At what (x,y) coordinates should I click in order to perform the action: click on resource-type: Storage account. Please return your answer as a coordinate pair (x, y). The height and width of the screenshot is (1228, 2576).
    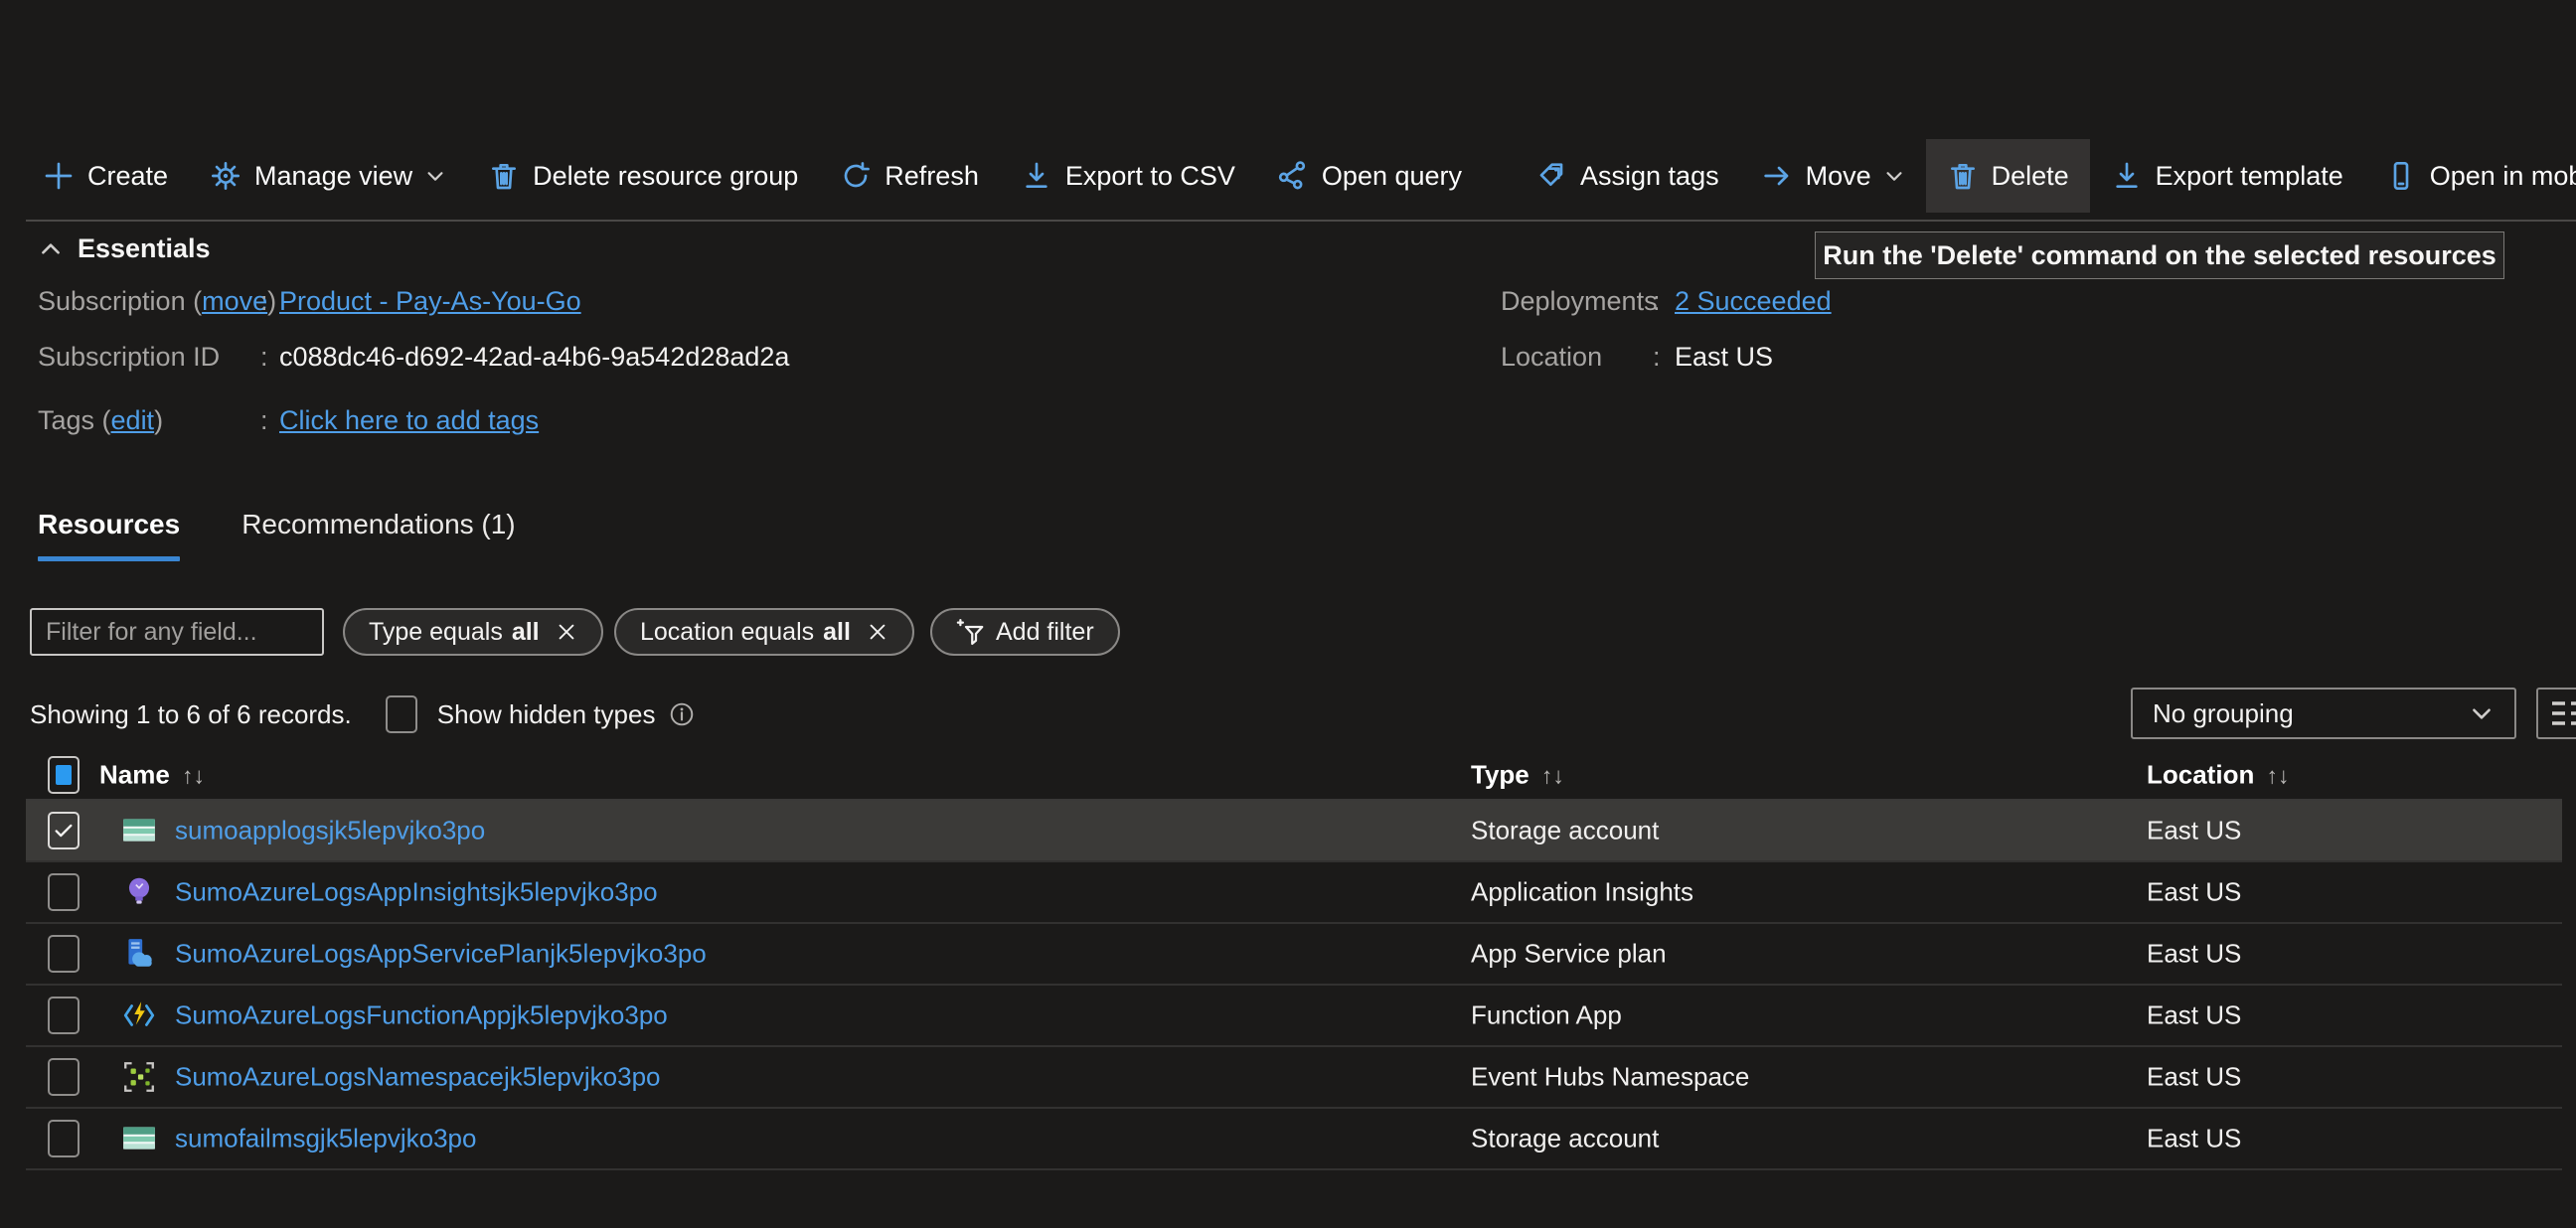
    Looking at the image, I should click on (1565, 1138).